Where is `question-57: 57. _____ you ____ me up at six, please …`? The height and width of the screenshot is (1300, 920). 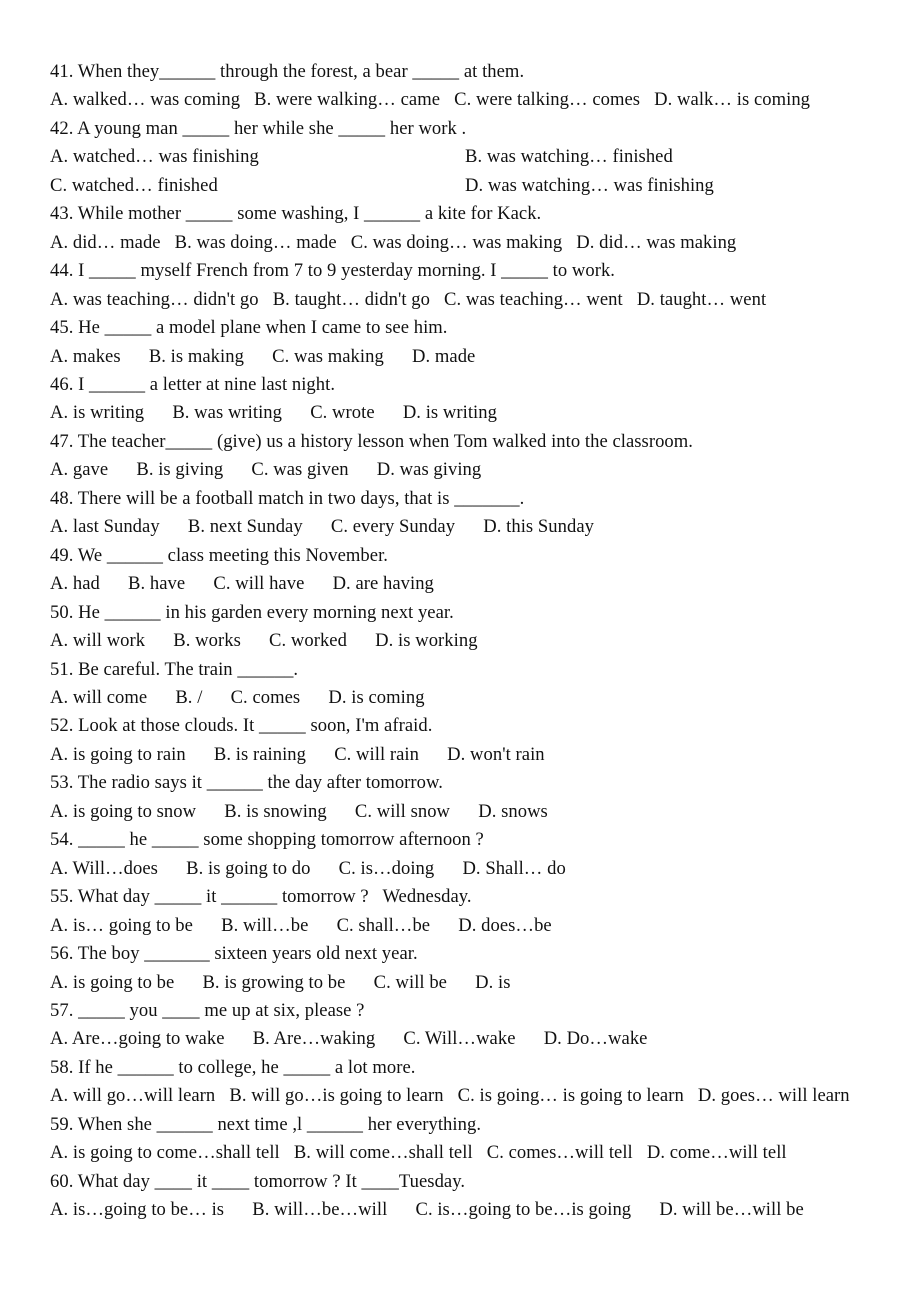
question-57: 57. _____ you ____ me up at six, please … is located at coordinates (207, 1010).